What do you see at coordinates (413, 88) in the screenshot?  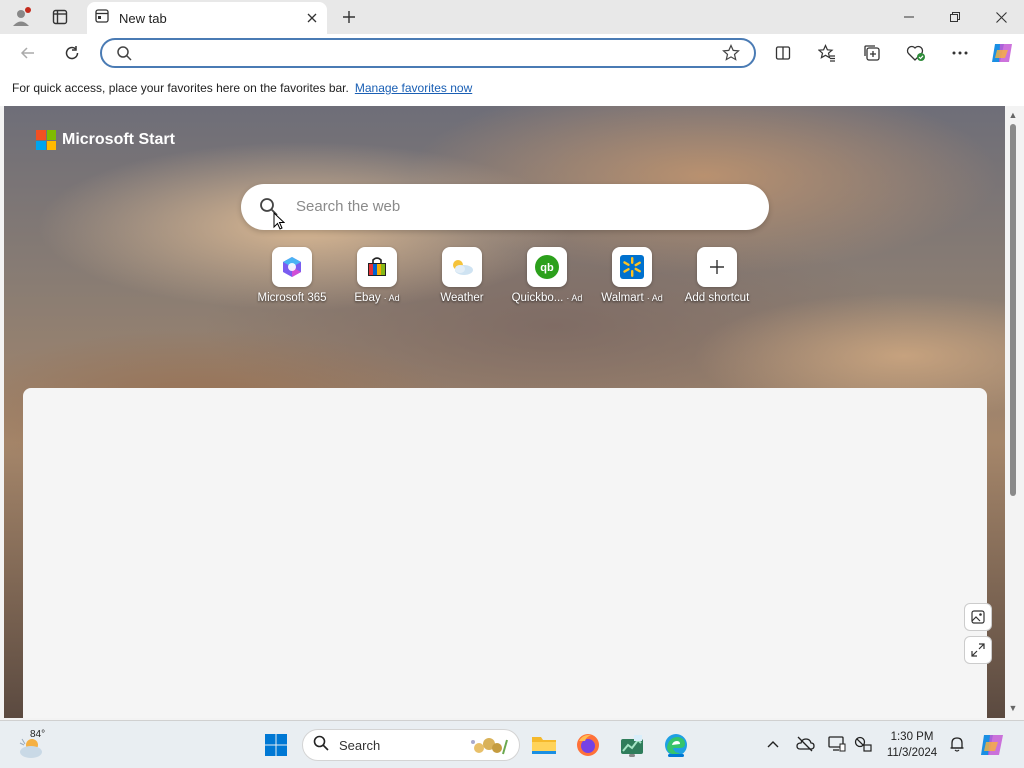 I see `manage-favorites-link: Manage favorites now` at bounding box center [413, 88].